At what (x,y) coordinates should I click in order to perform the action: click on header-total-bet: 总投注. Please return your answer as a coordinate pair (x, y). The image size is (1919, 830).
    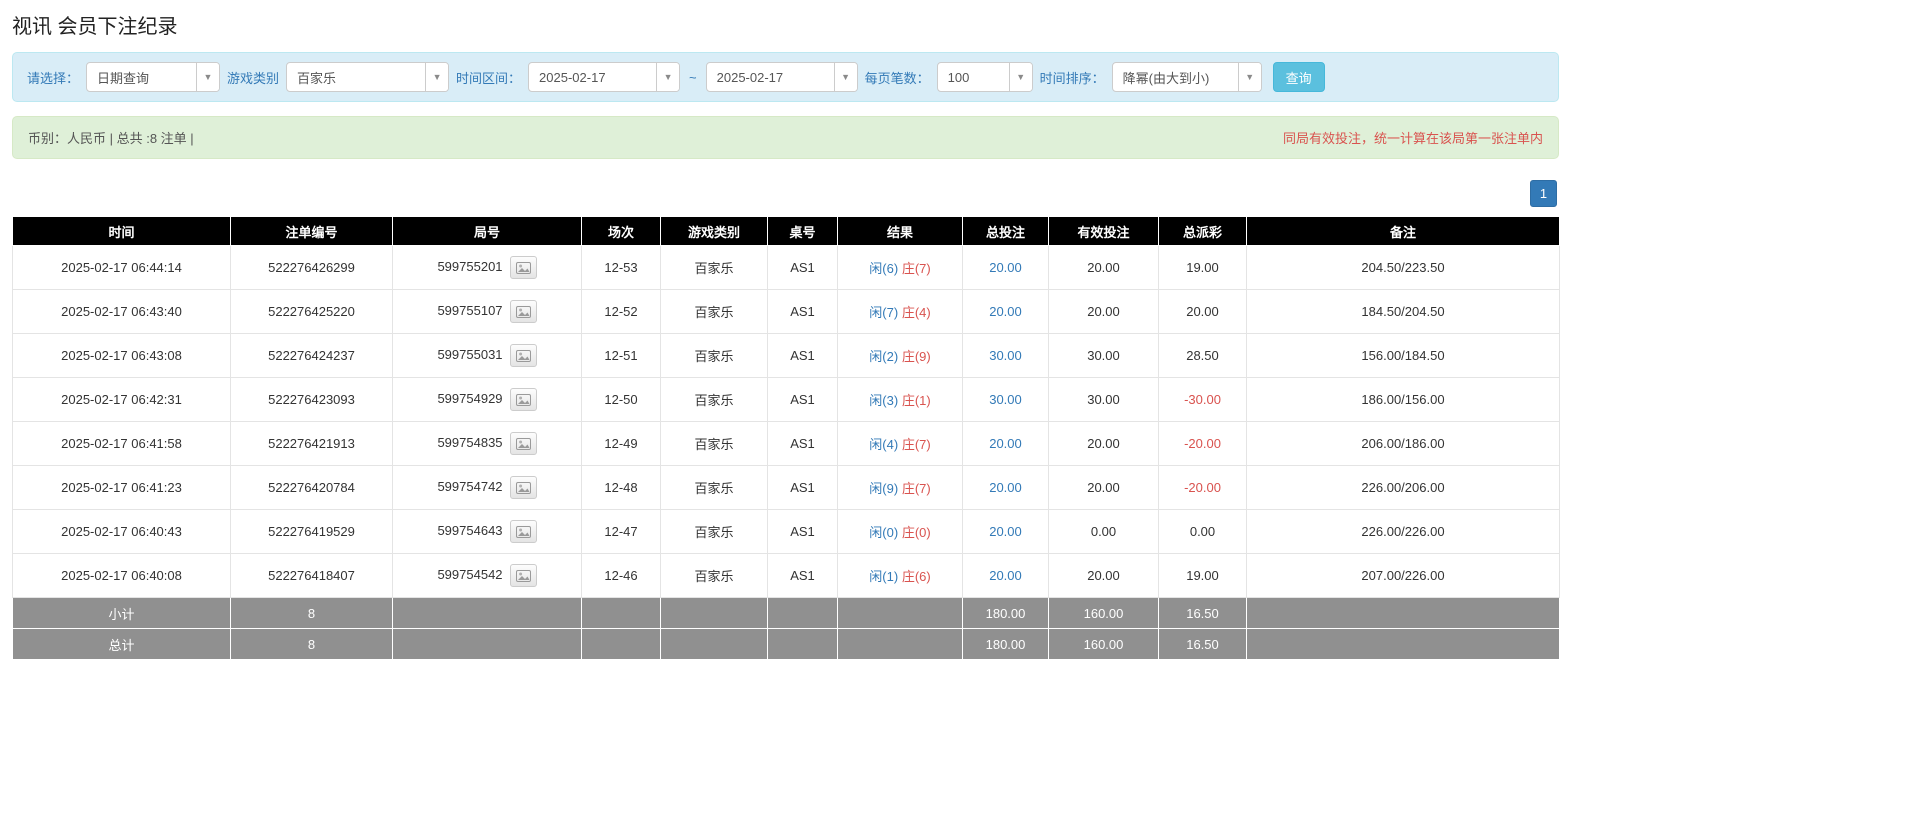
    Looking at the image, I should click on (1005, 231).